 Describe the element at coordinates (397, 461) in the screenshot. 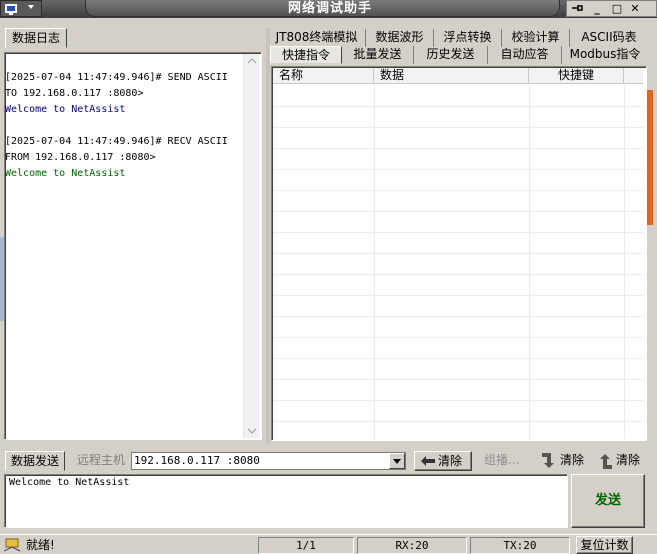

I see `remote-host-dropdown` at that location.